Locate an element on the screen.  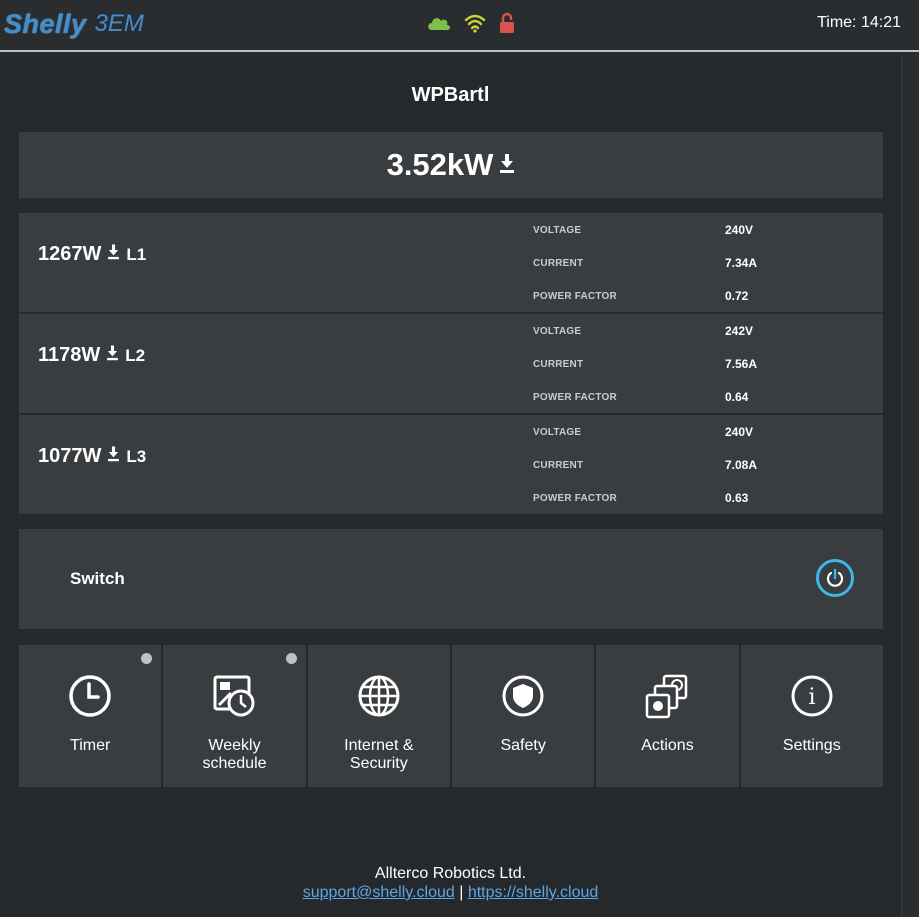
tile-label-line1: Actions is located at coordinates (667, 745).